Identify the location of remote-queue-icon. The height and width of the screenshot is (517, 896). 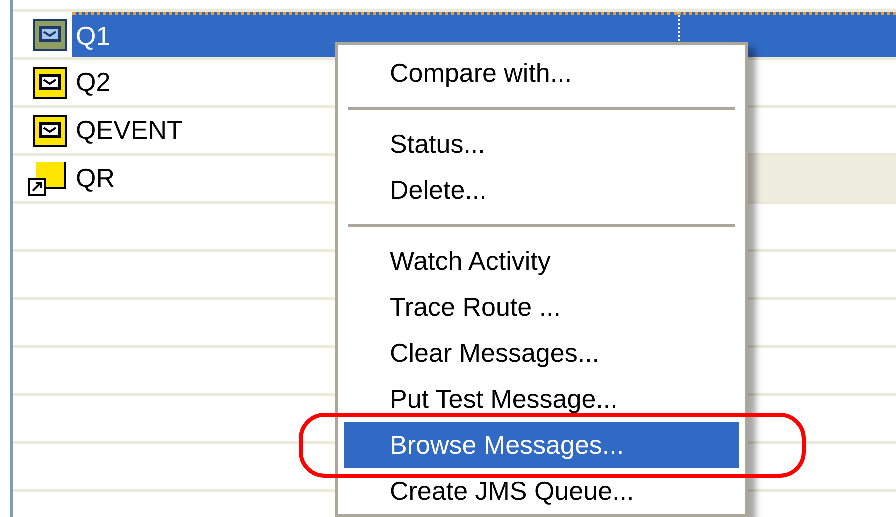
(47, 178).